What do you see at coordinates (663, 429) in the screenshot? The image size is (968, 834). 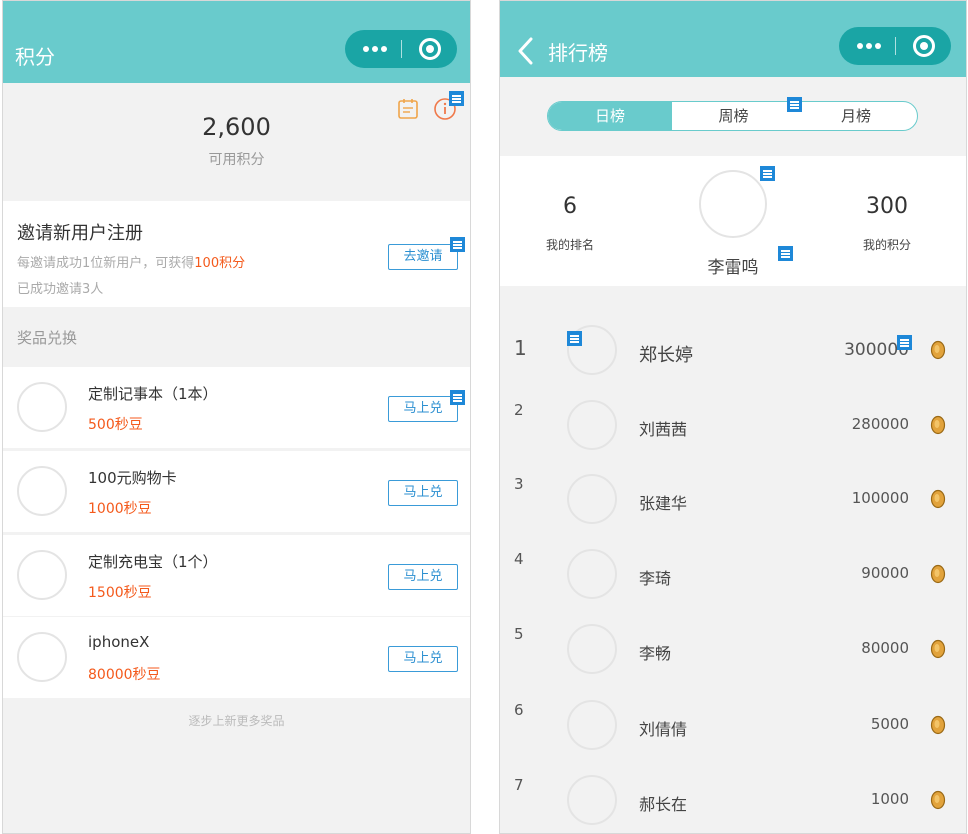 I see `ranking-name: 刘茜茜` at bounding box center [663, 429].